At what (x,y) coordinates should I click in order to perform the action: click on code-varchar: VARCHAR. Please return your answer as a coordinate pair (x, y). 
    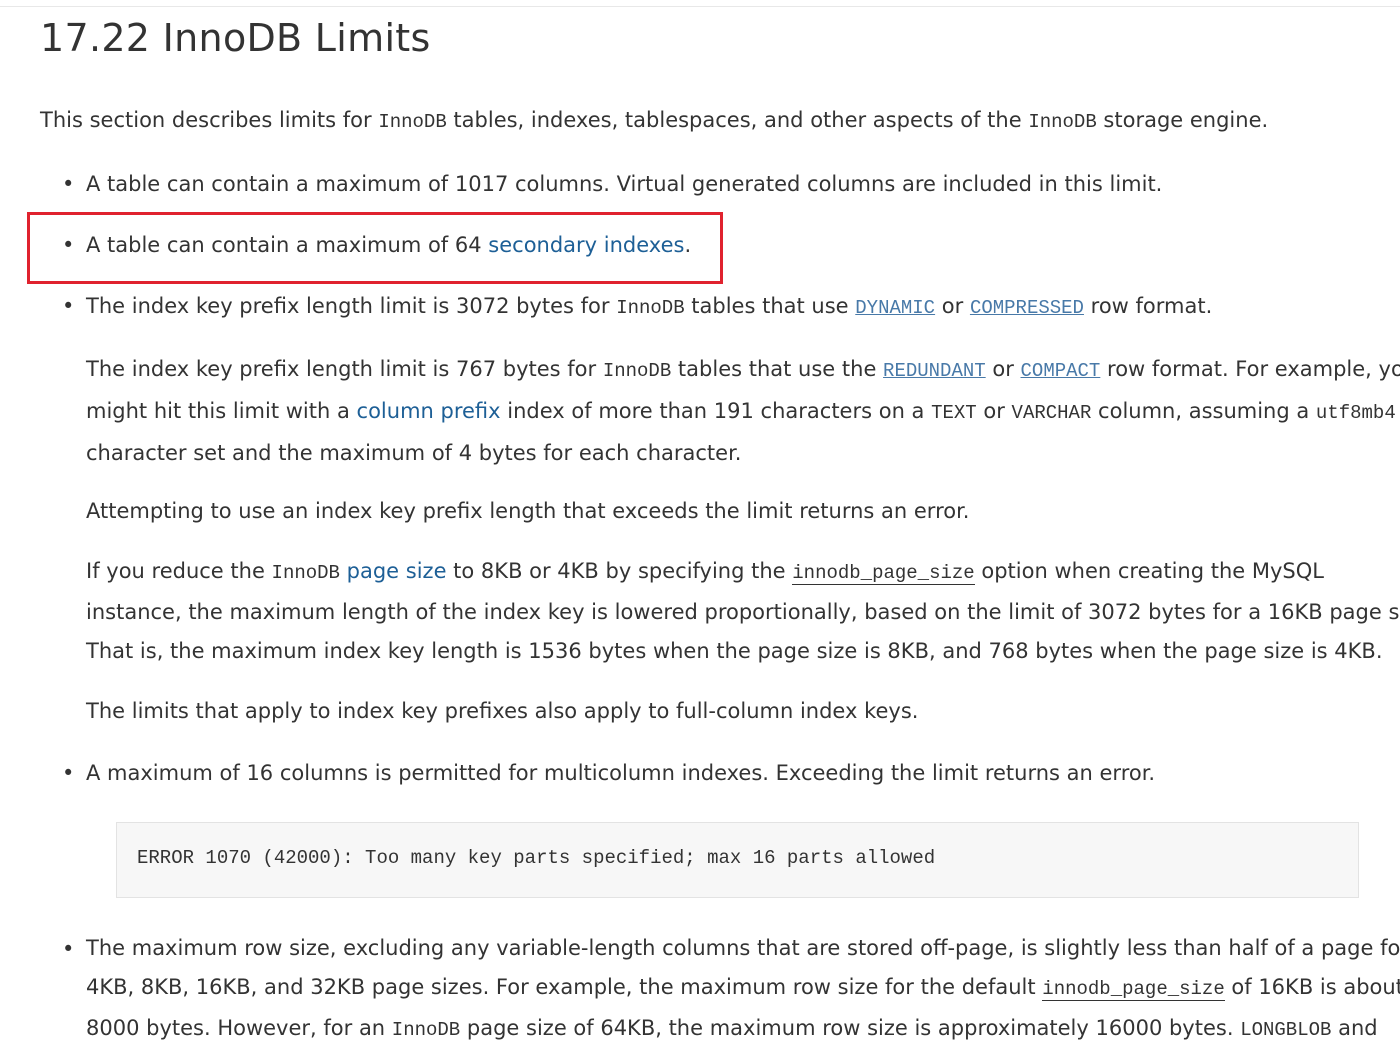
    Looking at the image, I should click on (1051, 413).